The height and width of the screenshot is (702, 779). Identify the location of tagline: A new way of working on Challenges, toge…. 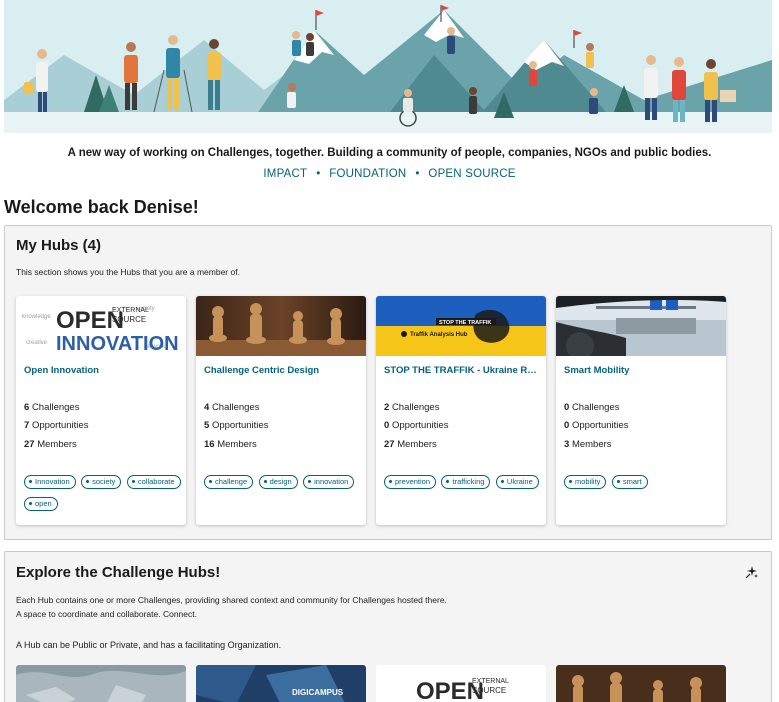
(389, 153).